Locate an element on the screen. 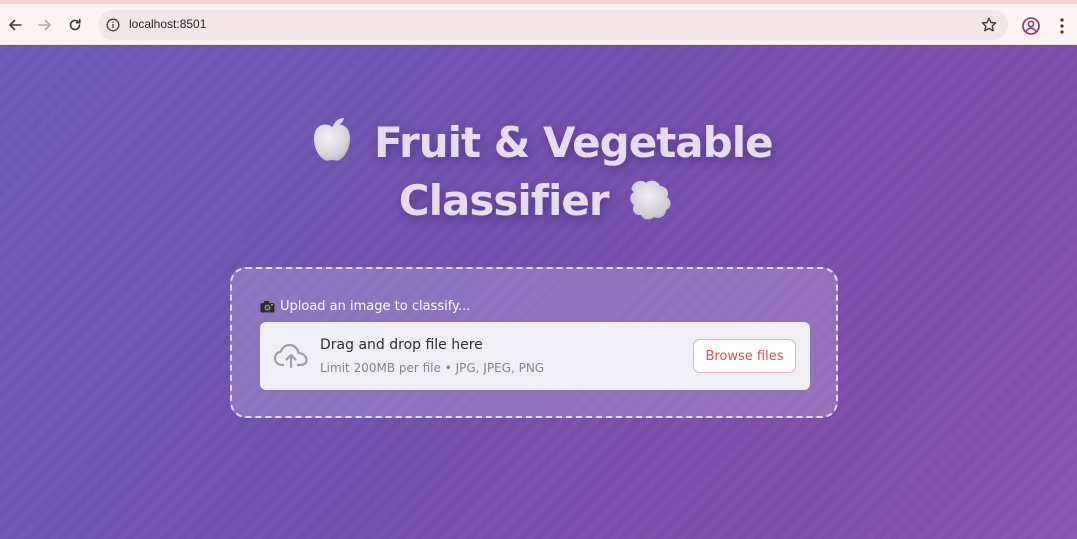 Image resolution: width=1077 pixels, height=539 pixels. kebab-menu-icon is located at coordinates (1062, 26).